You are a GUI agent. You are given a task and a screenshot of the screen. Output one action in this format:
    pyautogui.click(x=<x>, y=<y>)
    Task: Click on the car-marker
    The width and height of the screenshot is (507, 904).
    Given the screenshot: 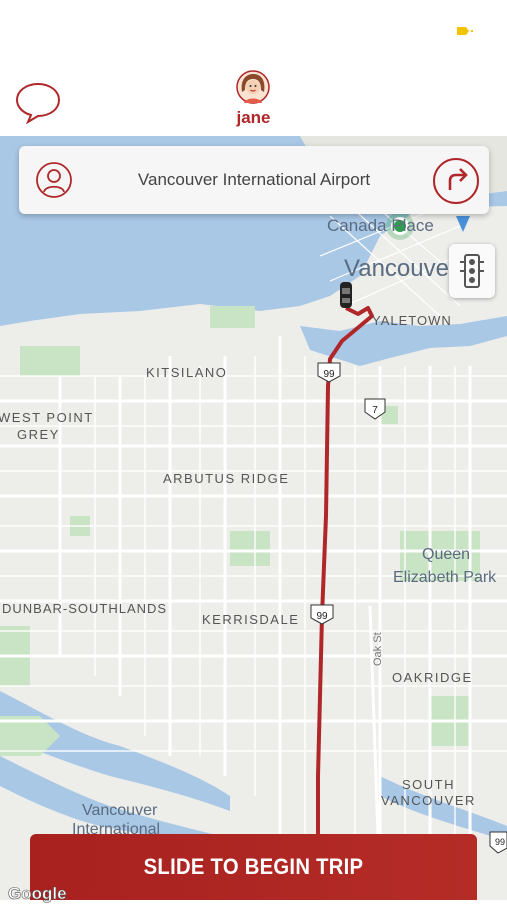 What is the action you would take?
    pyautogui.click(x=346, y=295)
    